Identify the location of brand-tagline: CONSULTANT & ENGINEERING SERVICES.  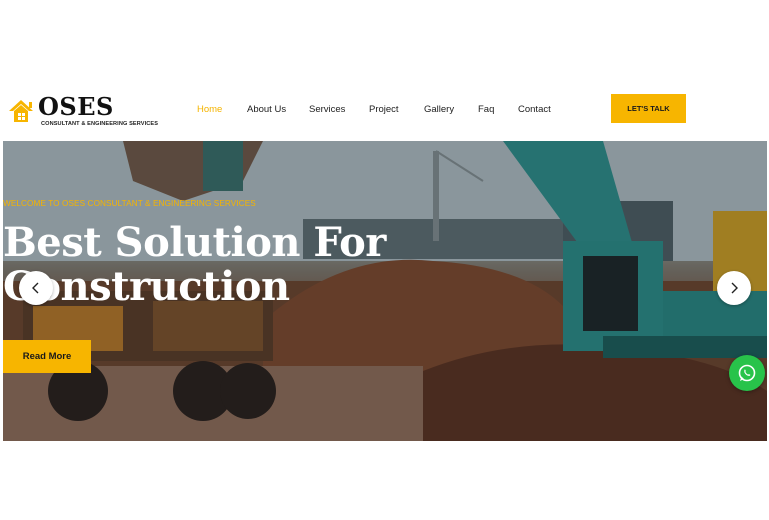
(100, 124).